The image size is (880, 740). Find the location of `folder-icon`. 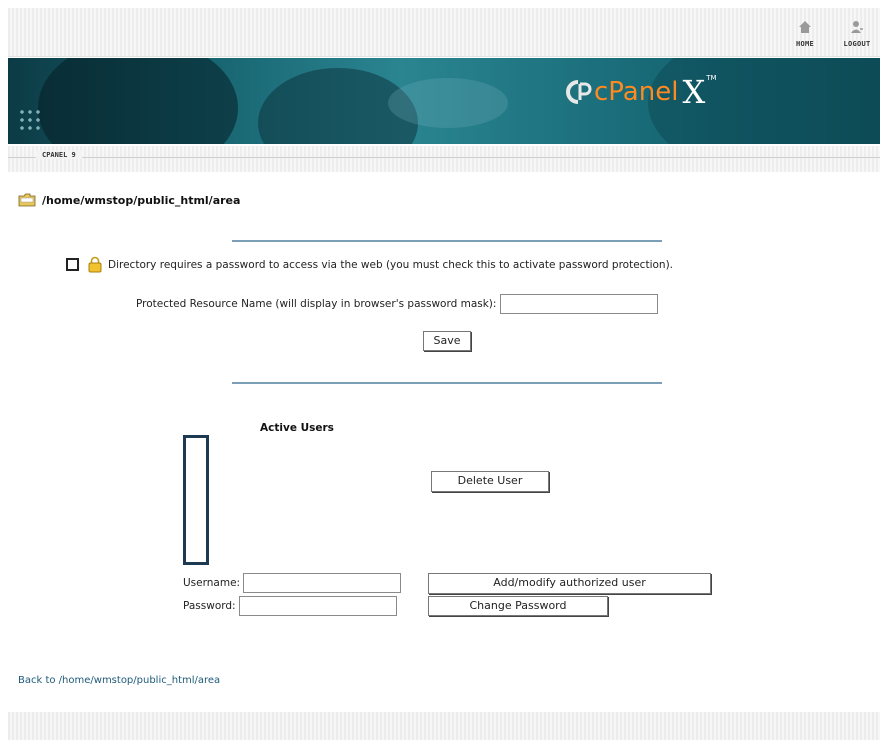

folder-icon is located at coordinates (27, 200).